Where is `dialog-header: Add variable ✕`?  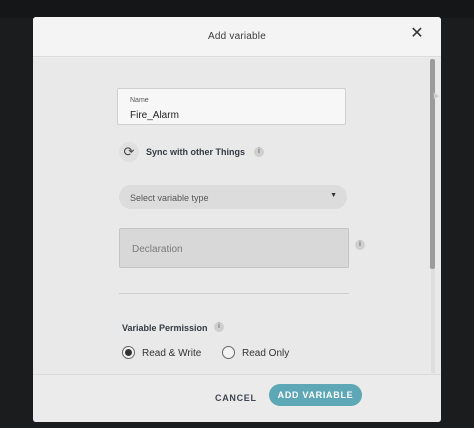
dialog-header: Add variable ✕ is located at coordinates (237, 37).